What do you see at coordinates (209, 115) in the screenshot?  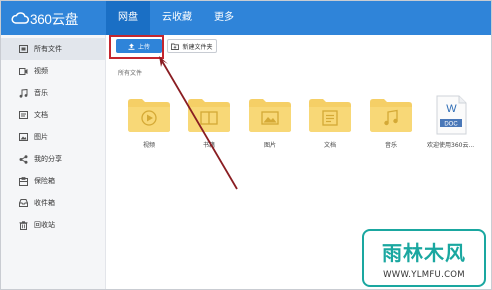 I see `book-folder-icon` at bounding box center [209, 115].